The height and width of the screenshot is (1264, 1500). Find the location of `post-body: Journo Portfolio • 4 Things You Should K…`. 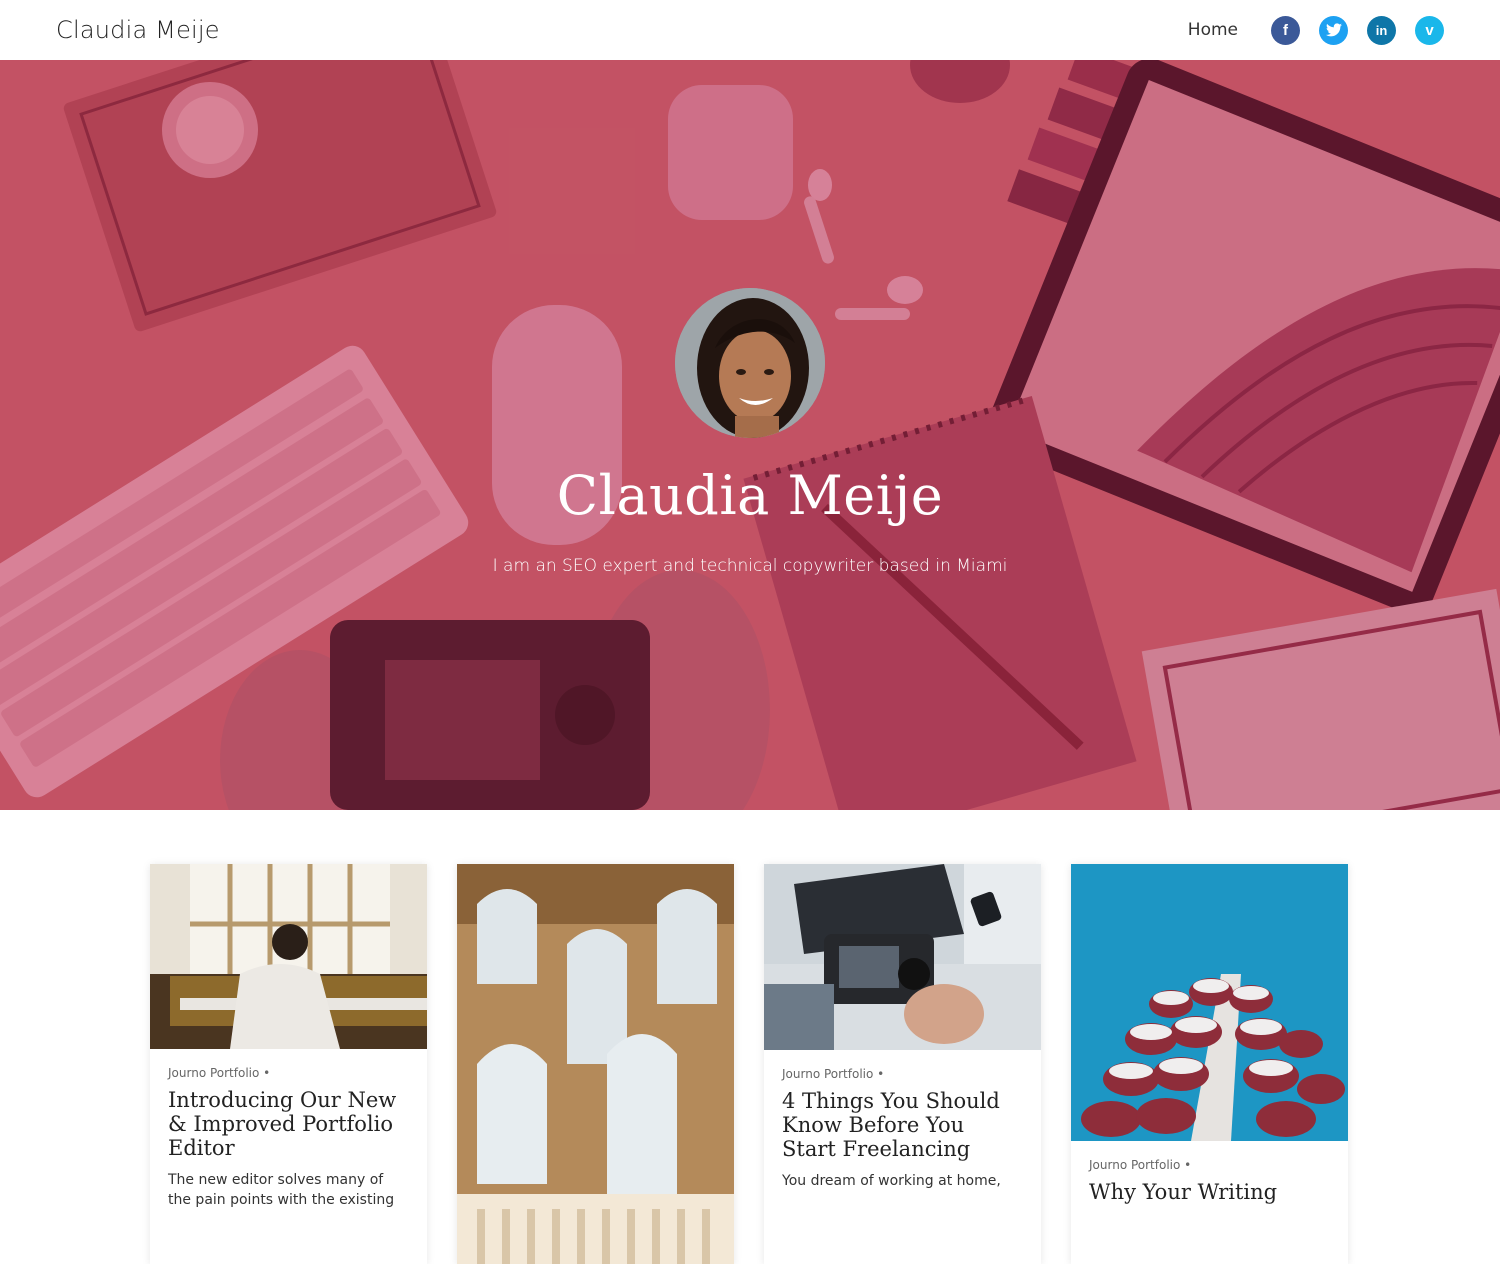

post-body: Journo Portfolio • 4 Things You Should K… is located at coordinates (902, 1129).